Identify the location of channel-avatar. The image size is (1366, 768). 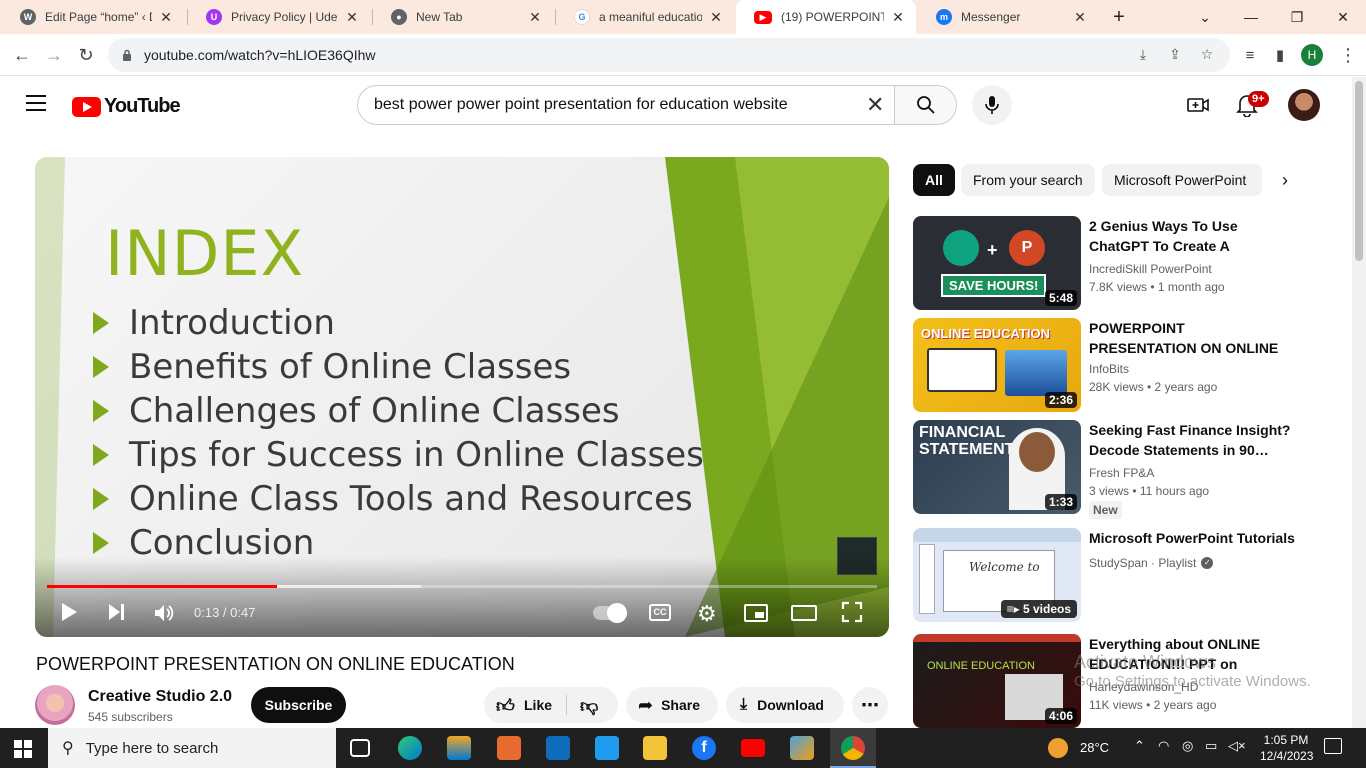
(55, 705).